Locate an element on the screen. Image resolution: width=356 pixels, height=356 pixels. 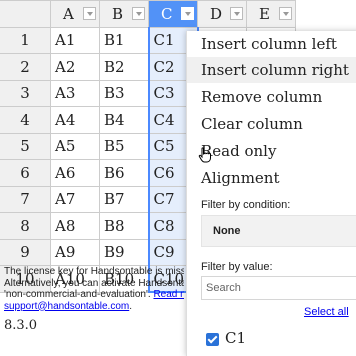
column-header-a: A is located at coordinates (75, 14).